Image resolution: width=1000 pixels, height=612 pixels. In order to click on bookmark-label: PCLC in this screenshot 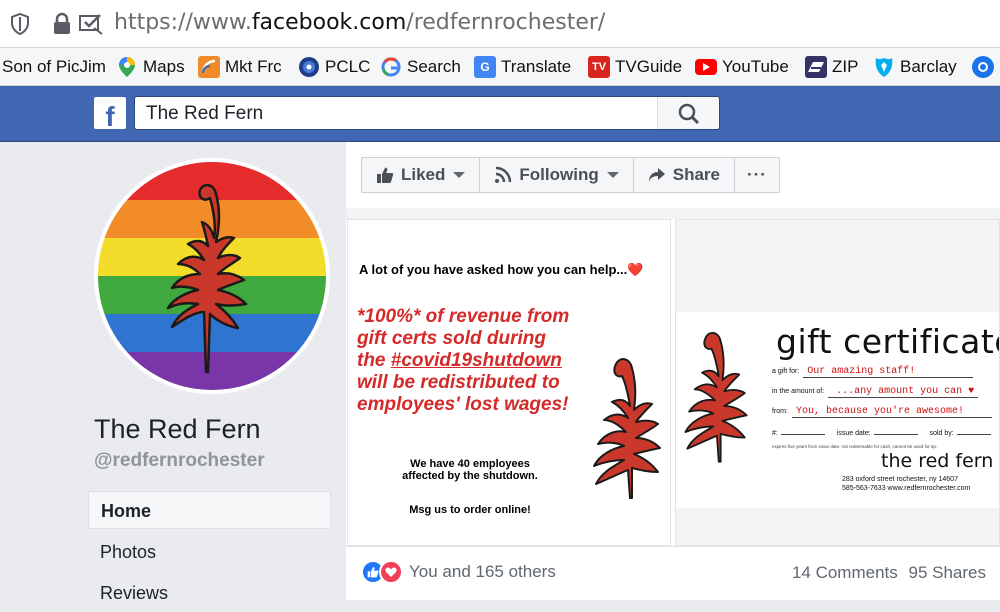, I will do `click(348, 66)`.